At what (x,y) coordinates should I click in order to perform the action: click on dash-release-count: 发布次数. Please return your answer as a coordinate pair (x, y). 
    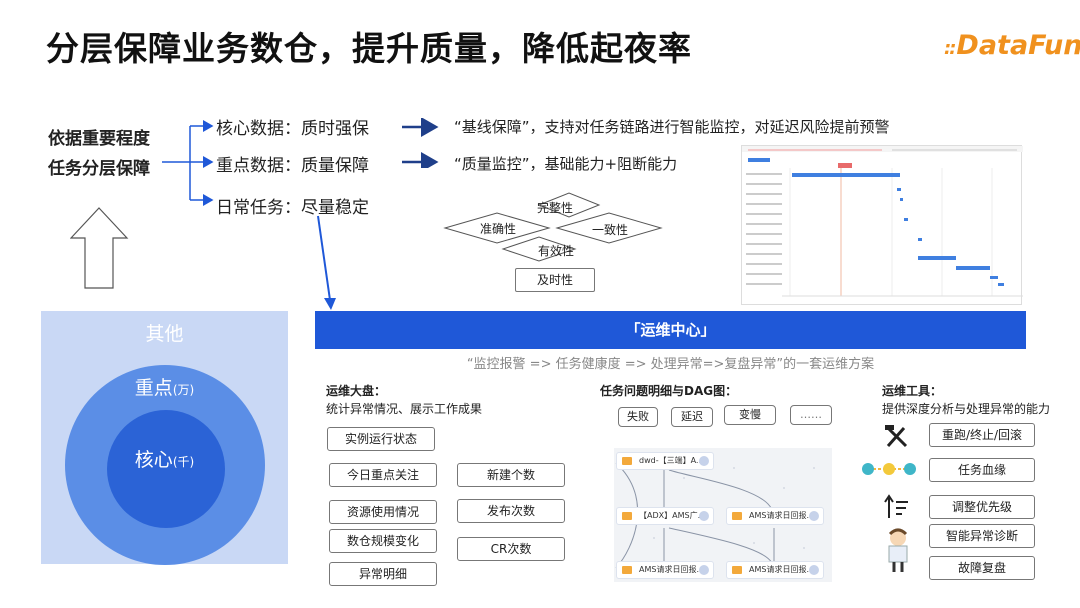
    Looking at the image, I should click on (511, 511).